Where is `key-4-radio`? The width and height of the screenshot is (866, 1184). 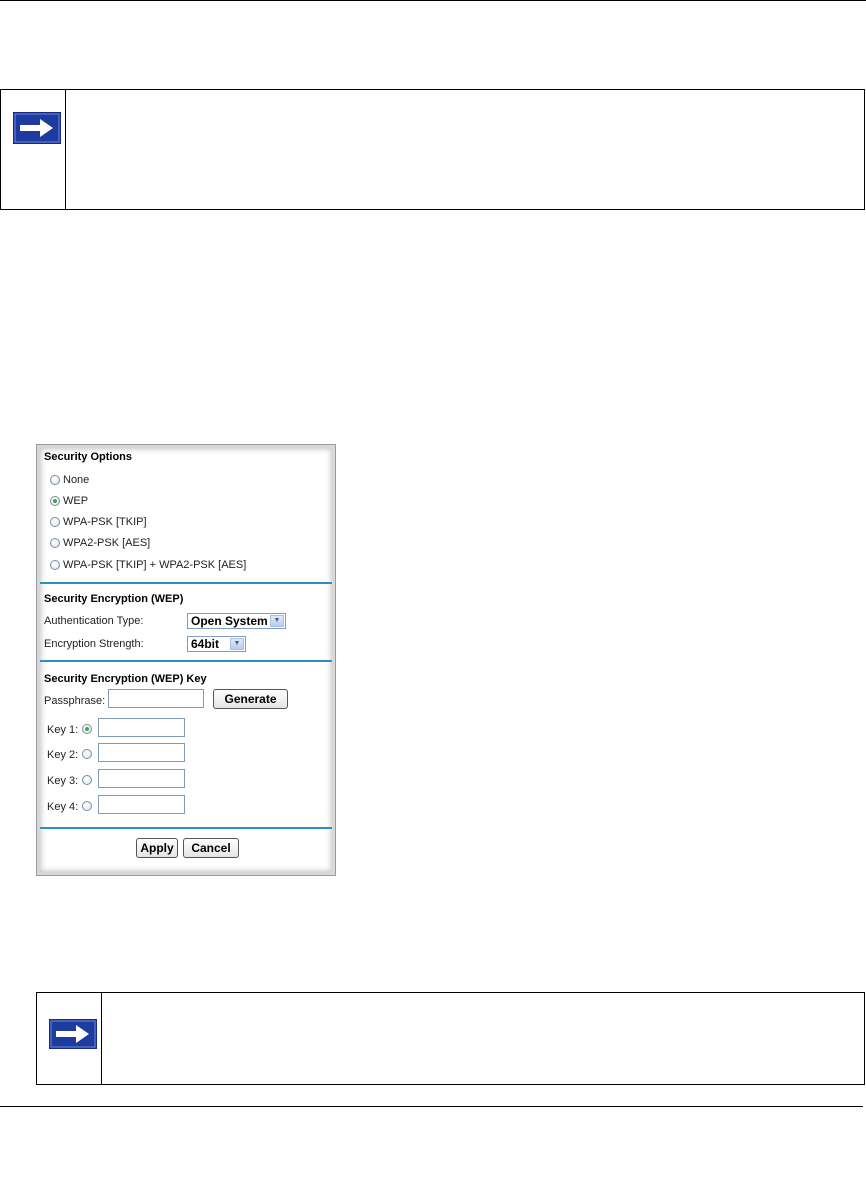 key-4-radio is located at coordinates (87, 806).